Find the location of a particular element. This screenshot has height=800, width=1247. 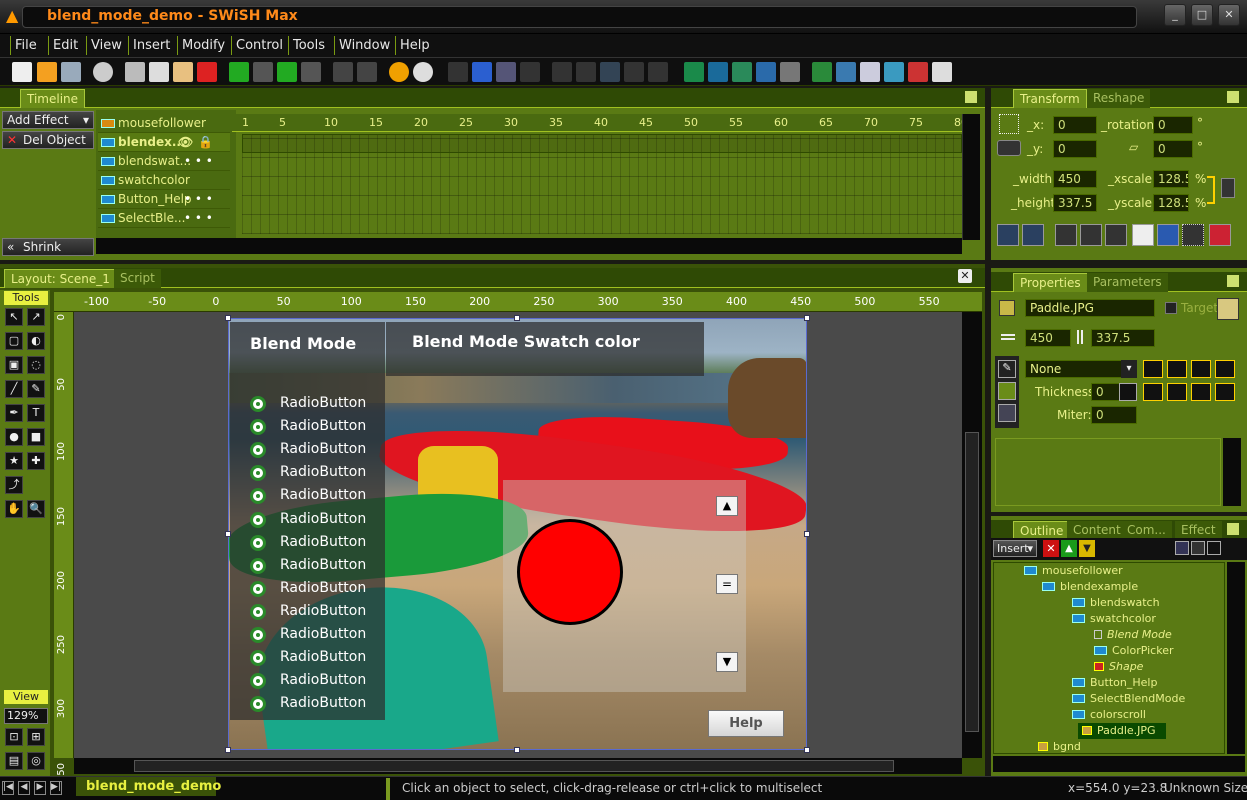

tab-properties: Properties is located at coordinates (1050, 282).